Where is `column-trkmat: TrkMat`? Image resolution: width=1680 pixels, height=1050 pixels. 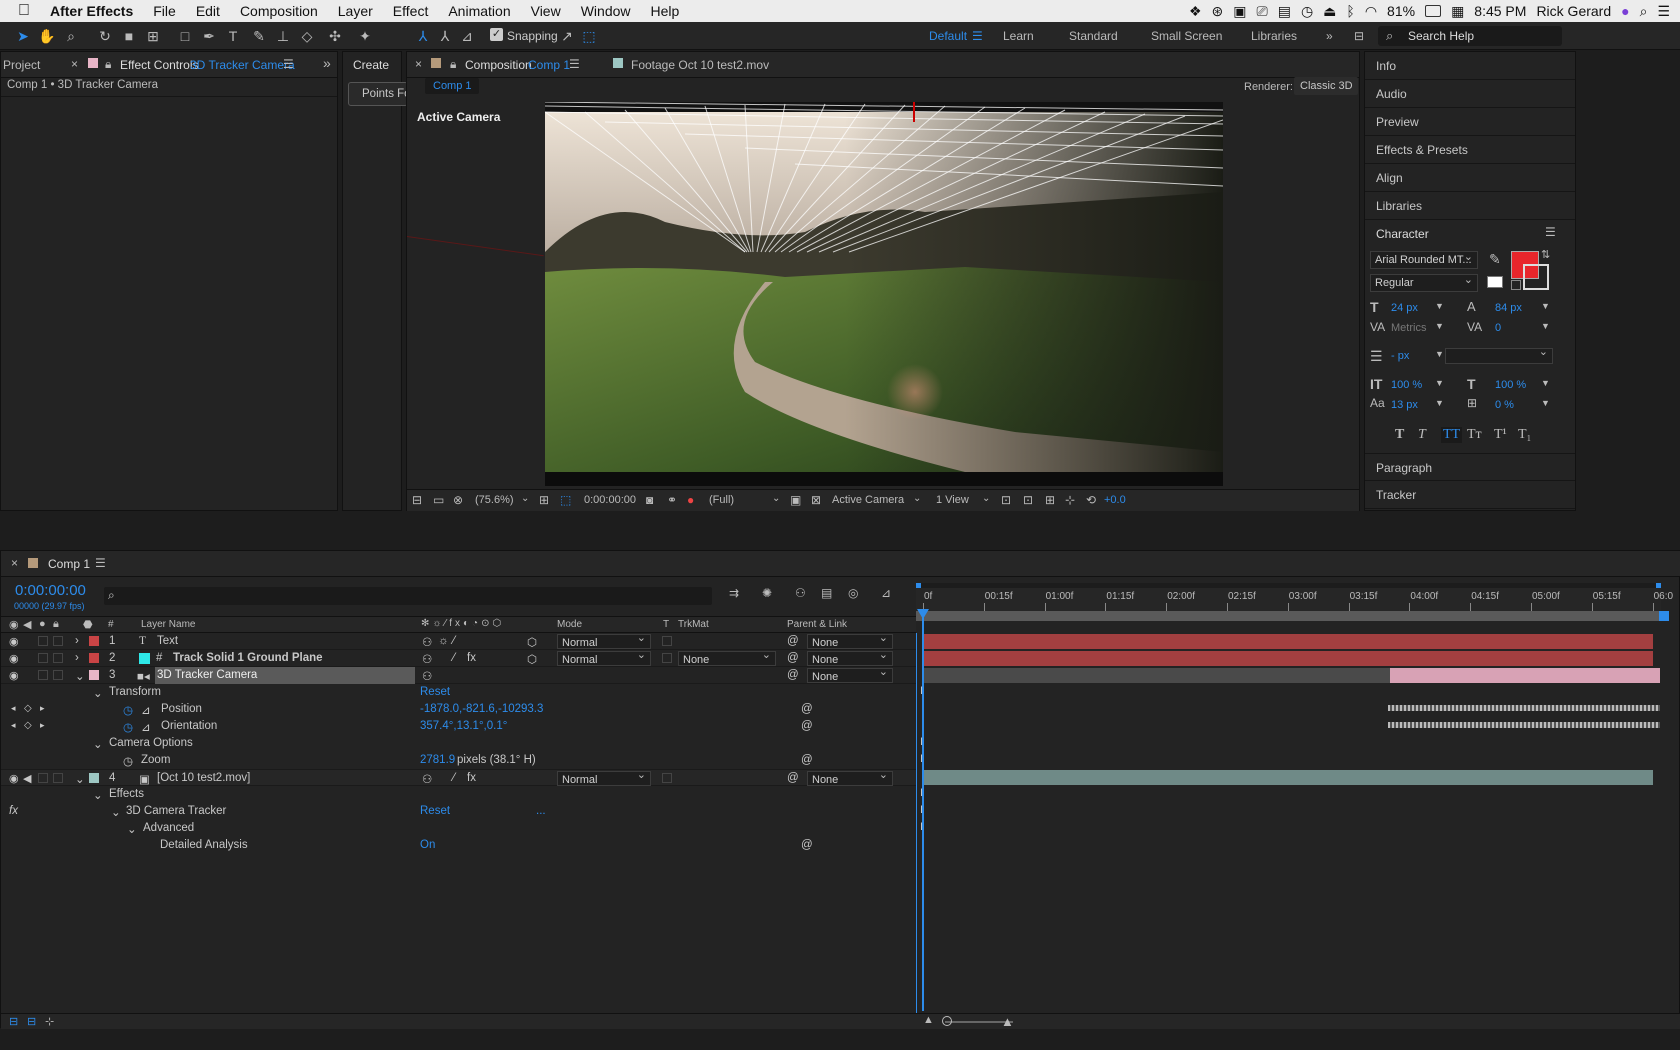
column-trkmat: TrkMat is located at coordinates (693, 624).